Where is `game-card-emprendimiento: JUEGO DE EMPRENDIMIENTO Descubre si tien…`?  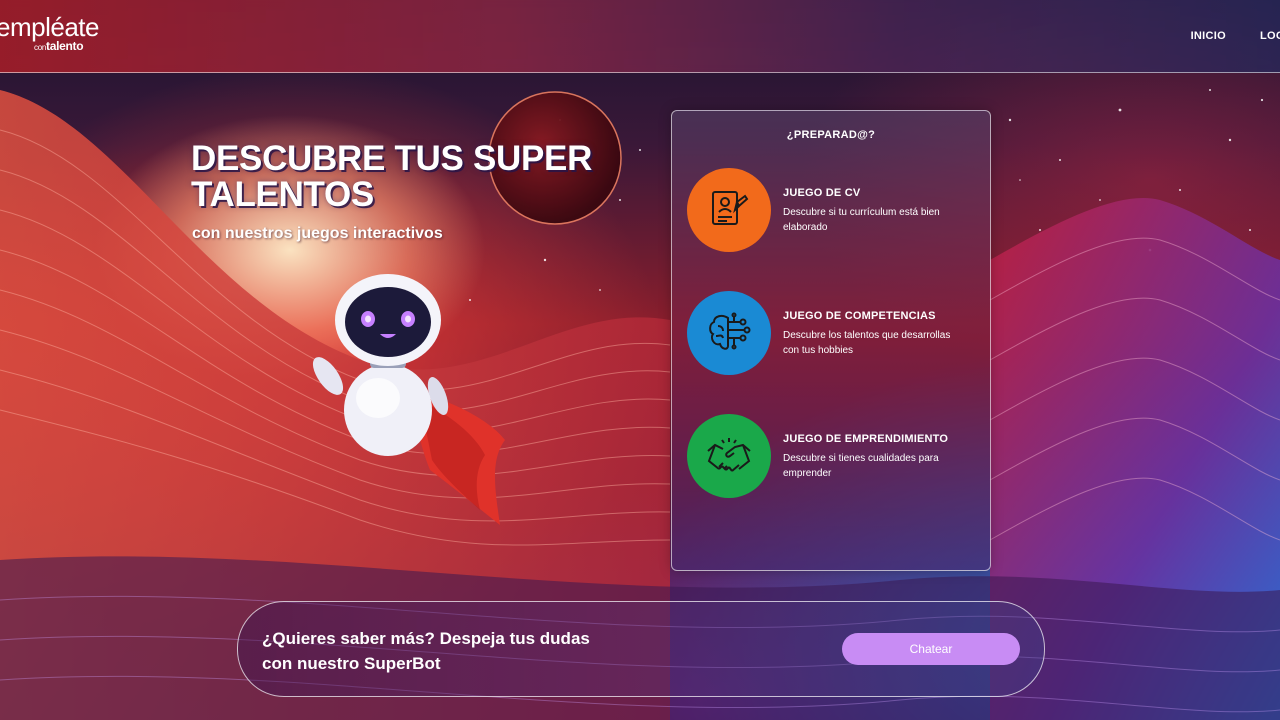
game-card-emprendimiento: JUEGO DE EMPRENDIMIENTO Descubre si tien… is located at coordinates (832, 457).